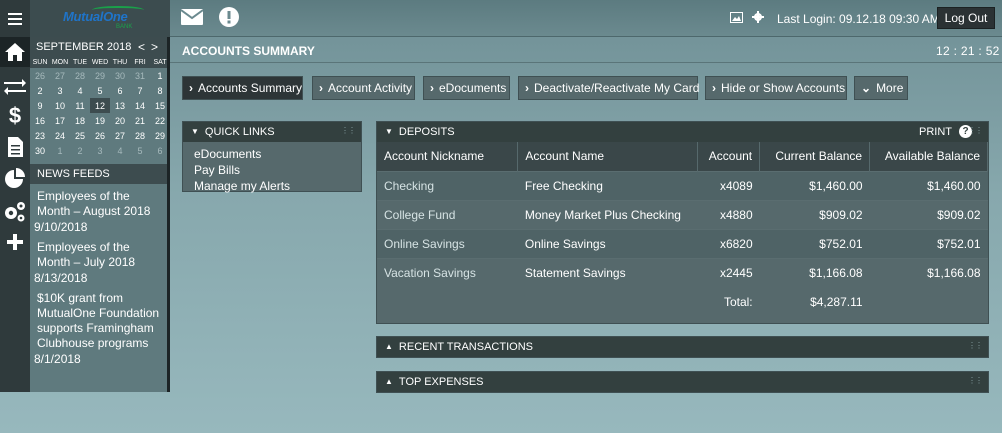  What do you see at coordinates (140, 90) in the screenshot?
I see `calendar-day: 7` at bounding box center [140, 90].